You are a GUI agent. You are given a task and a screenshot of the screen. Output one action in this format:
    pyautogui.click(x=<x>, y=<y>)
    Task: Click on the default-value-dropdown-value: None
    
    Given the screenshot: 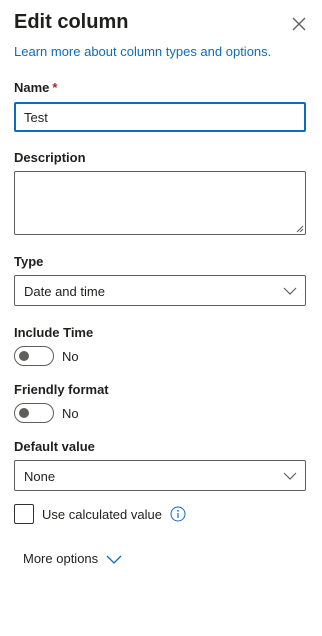 What is the action you would take?
    pyautogui.click(x=40, y=476)
    